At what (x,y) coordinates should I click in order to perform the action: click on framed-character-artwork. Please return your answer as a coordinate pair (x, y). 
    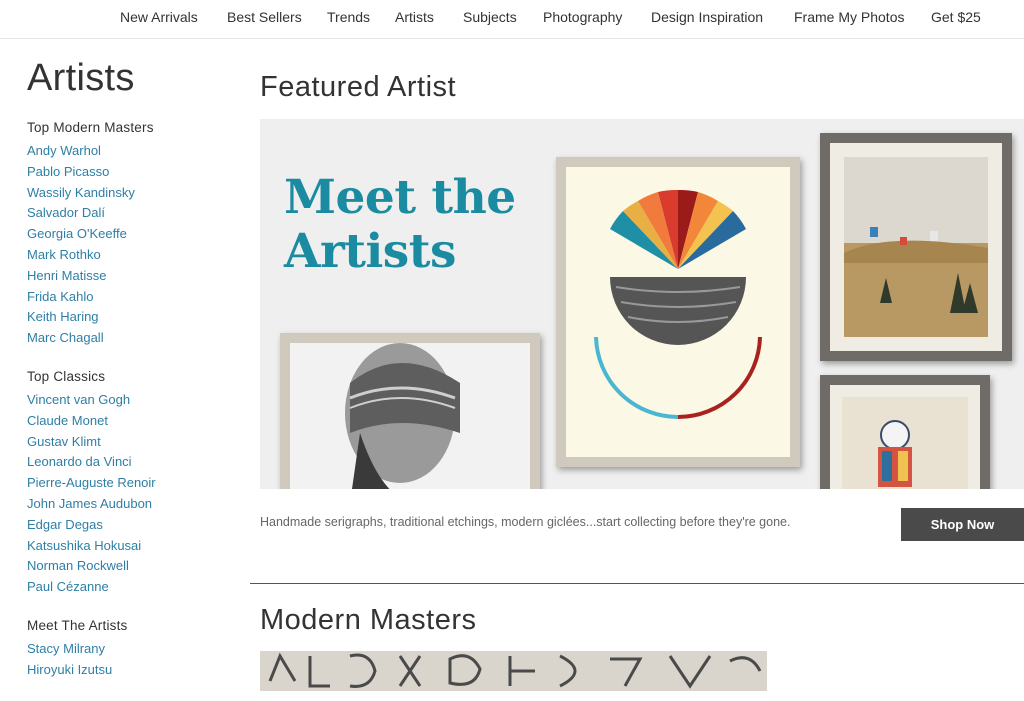
    Looking at the image, I should click on (905, 432).